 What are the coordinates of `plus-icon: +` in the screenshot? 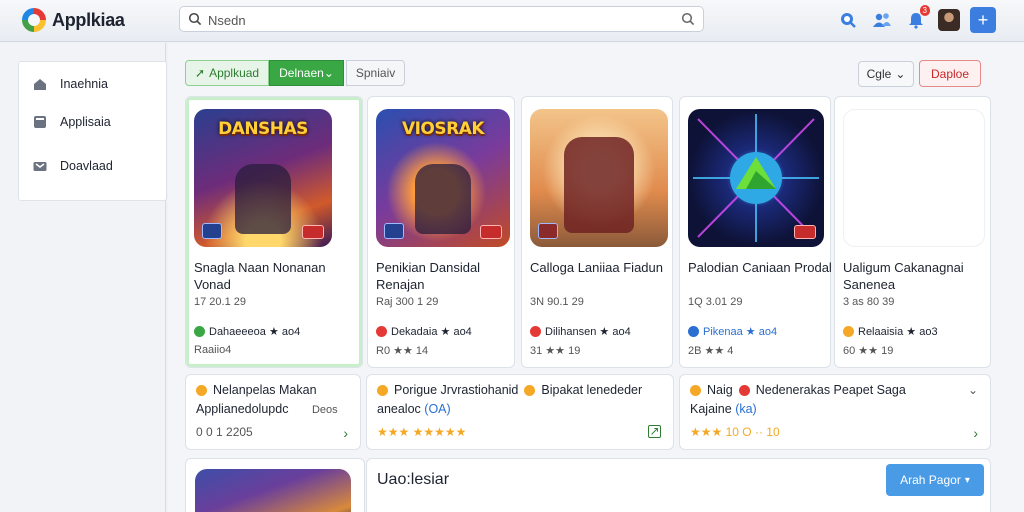 It's located at (983, 20).